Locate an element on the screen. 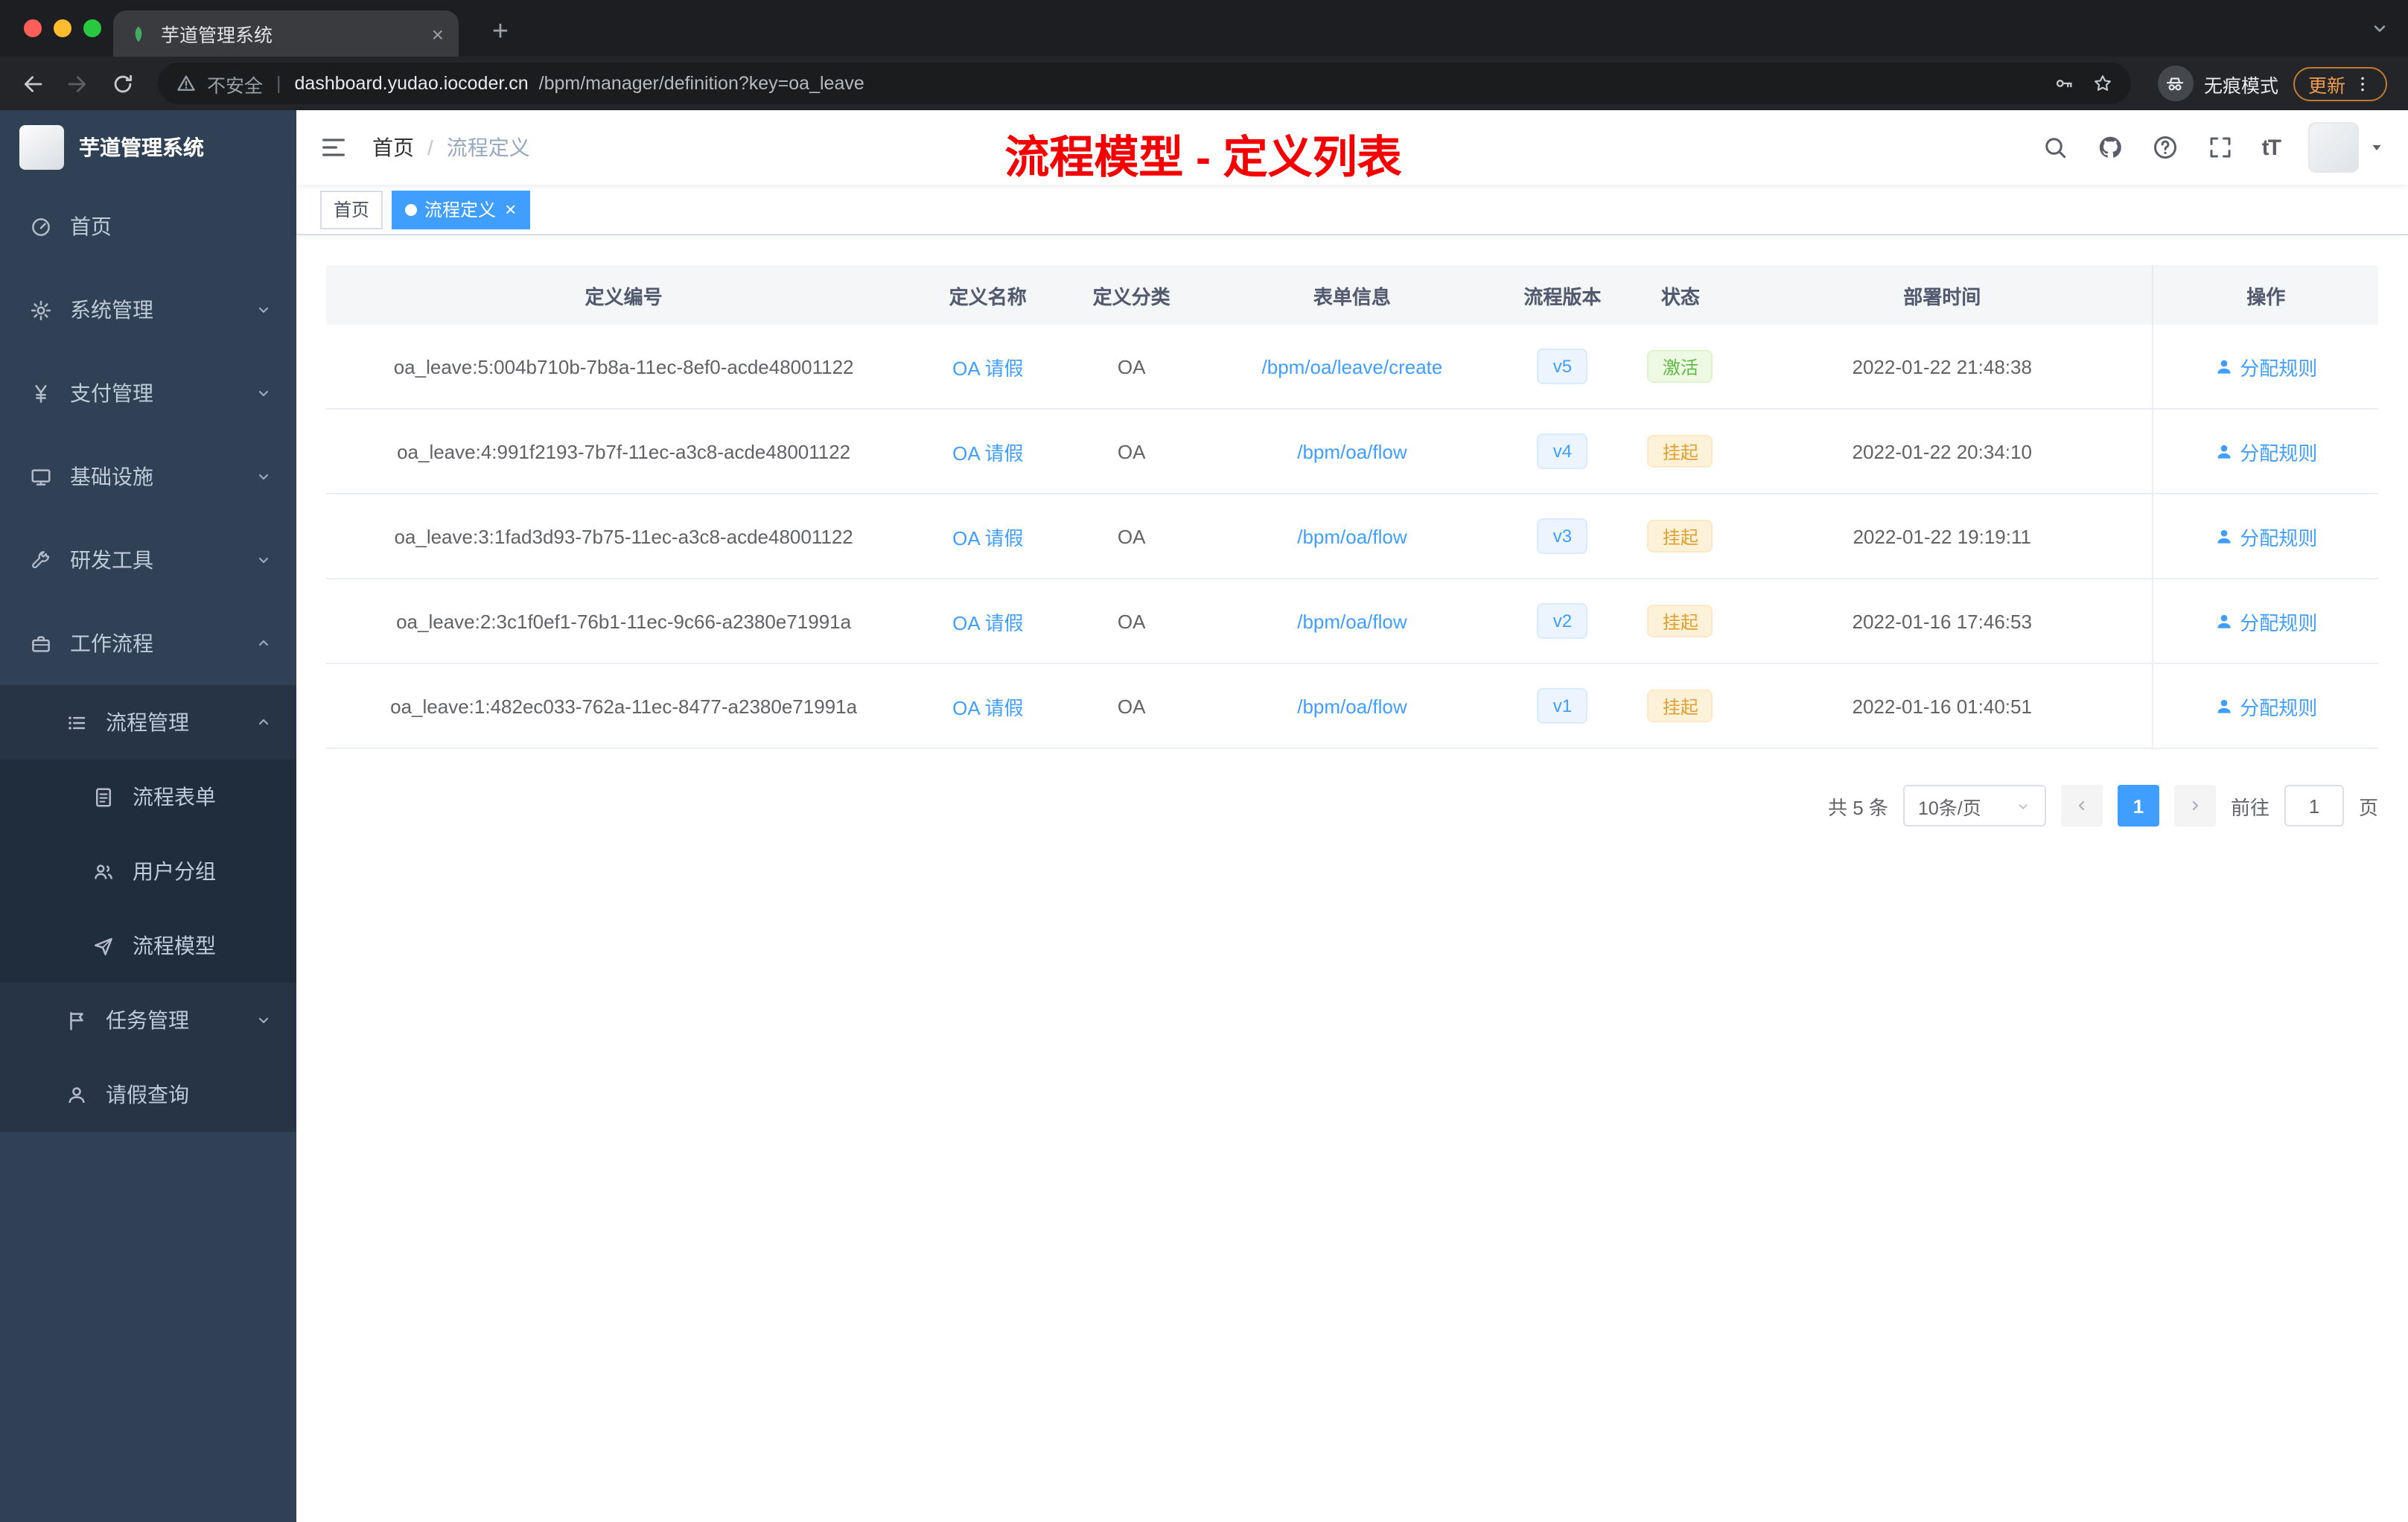 This screenshot has height=1522, width=2408. close-window-button is located at coordinates (33, 28).